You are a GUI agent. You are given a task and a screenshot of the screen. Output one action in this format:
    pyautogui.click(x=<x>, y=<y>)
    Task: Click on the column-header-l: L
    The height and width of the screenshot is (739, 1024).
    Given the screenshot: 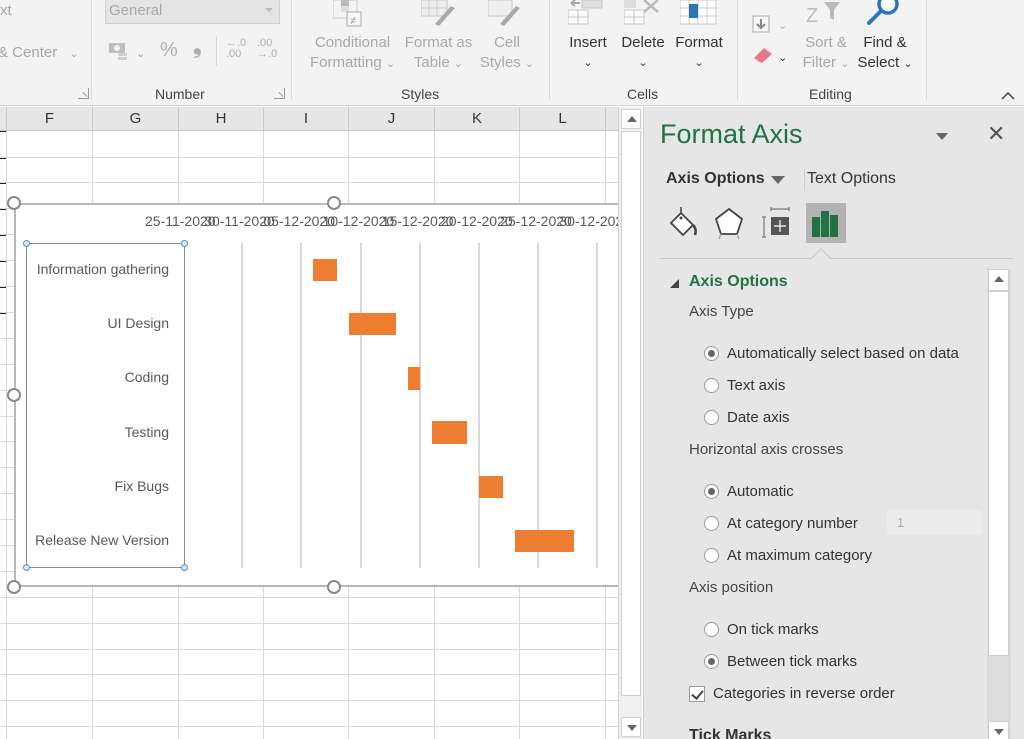 What is the action you would take?
    pyautogui.click(x=562, y=119)
    